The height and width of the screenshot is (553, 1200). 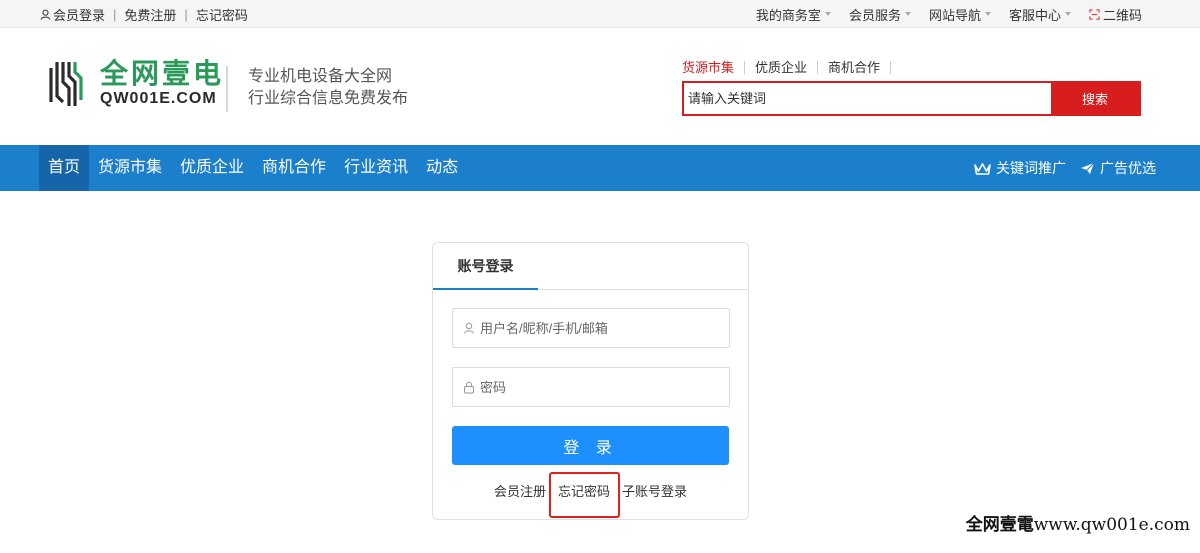 What do you see at coordinates (1034, 15) in the screenshot?
I see `customer-service-label: 客服中心` at bounding box center [1034, 15].